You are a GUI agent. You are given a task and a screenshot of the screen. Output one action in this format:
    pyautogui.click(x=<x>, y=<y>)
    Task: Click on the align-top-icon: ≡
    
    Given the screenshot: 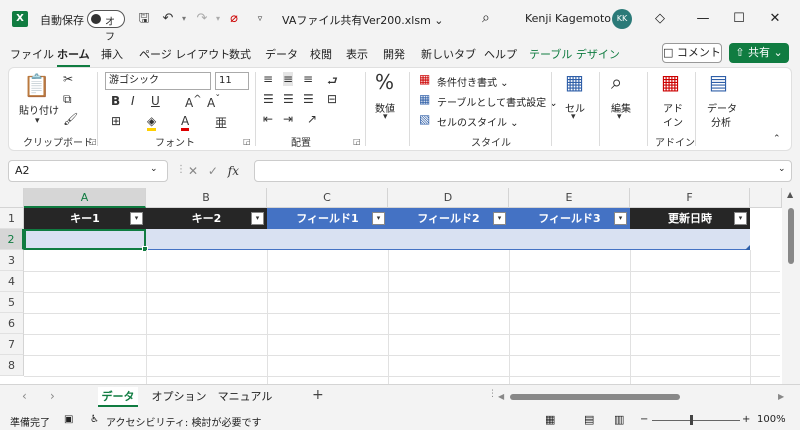 What is the action you would take?
    pyautogui.click(x=268, y=79)
    